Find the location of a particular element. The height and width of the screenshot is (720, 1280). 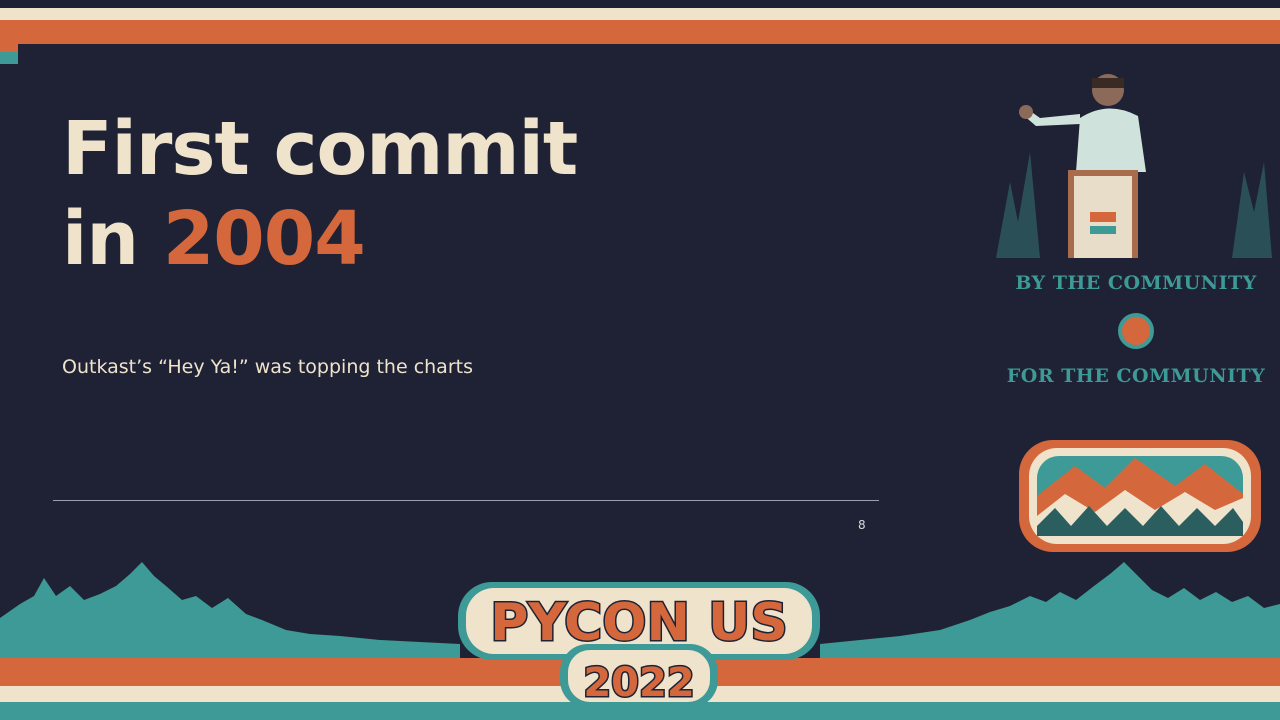

title-year: 2004 is located at coordinates (264, 239).